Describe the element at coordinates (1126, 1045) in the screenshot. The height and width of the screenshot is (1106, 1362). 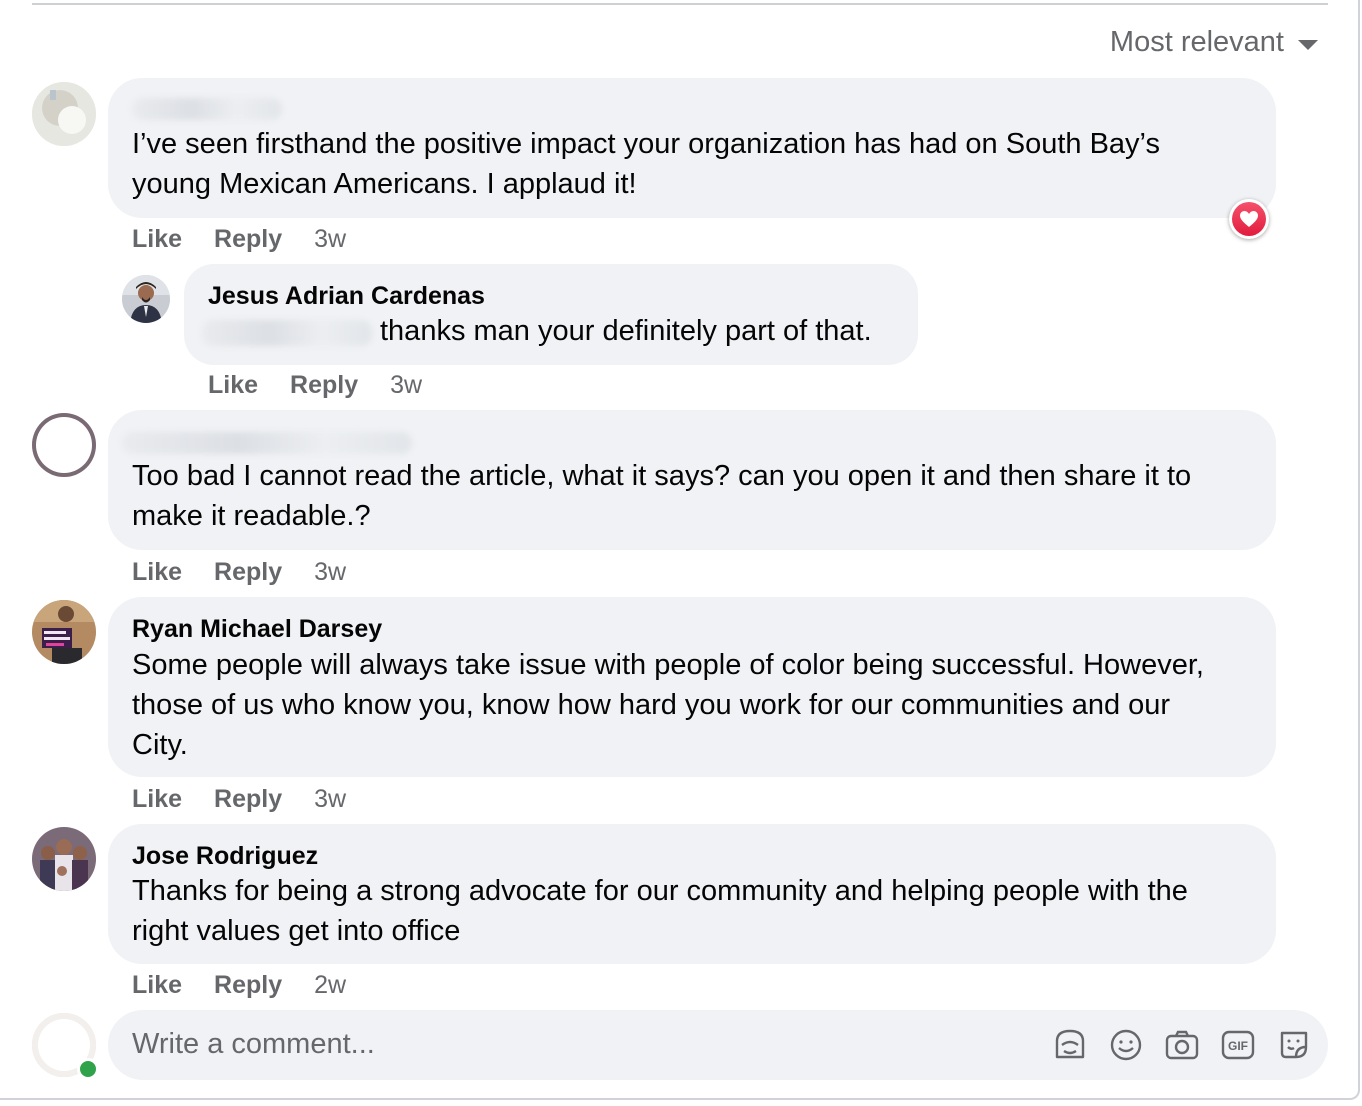
I see `emoji-icon` at that location.